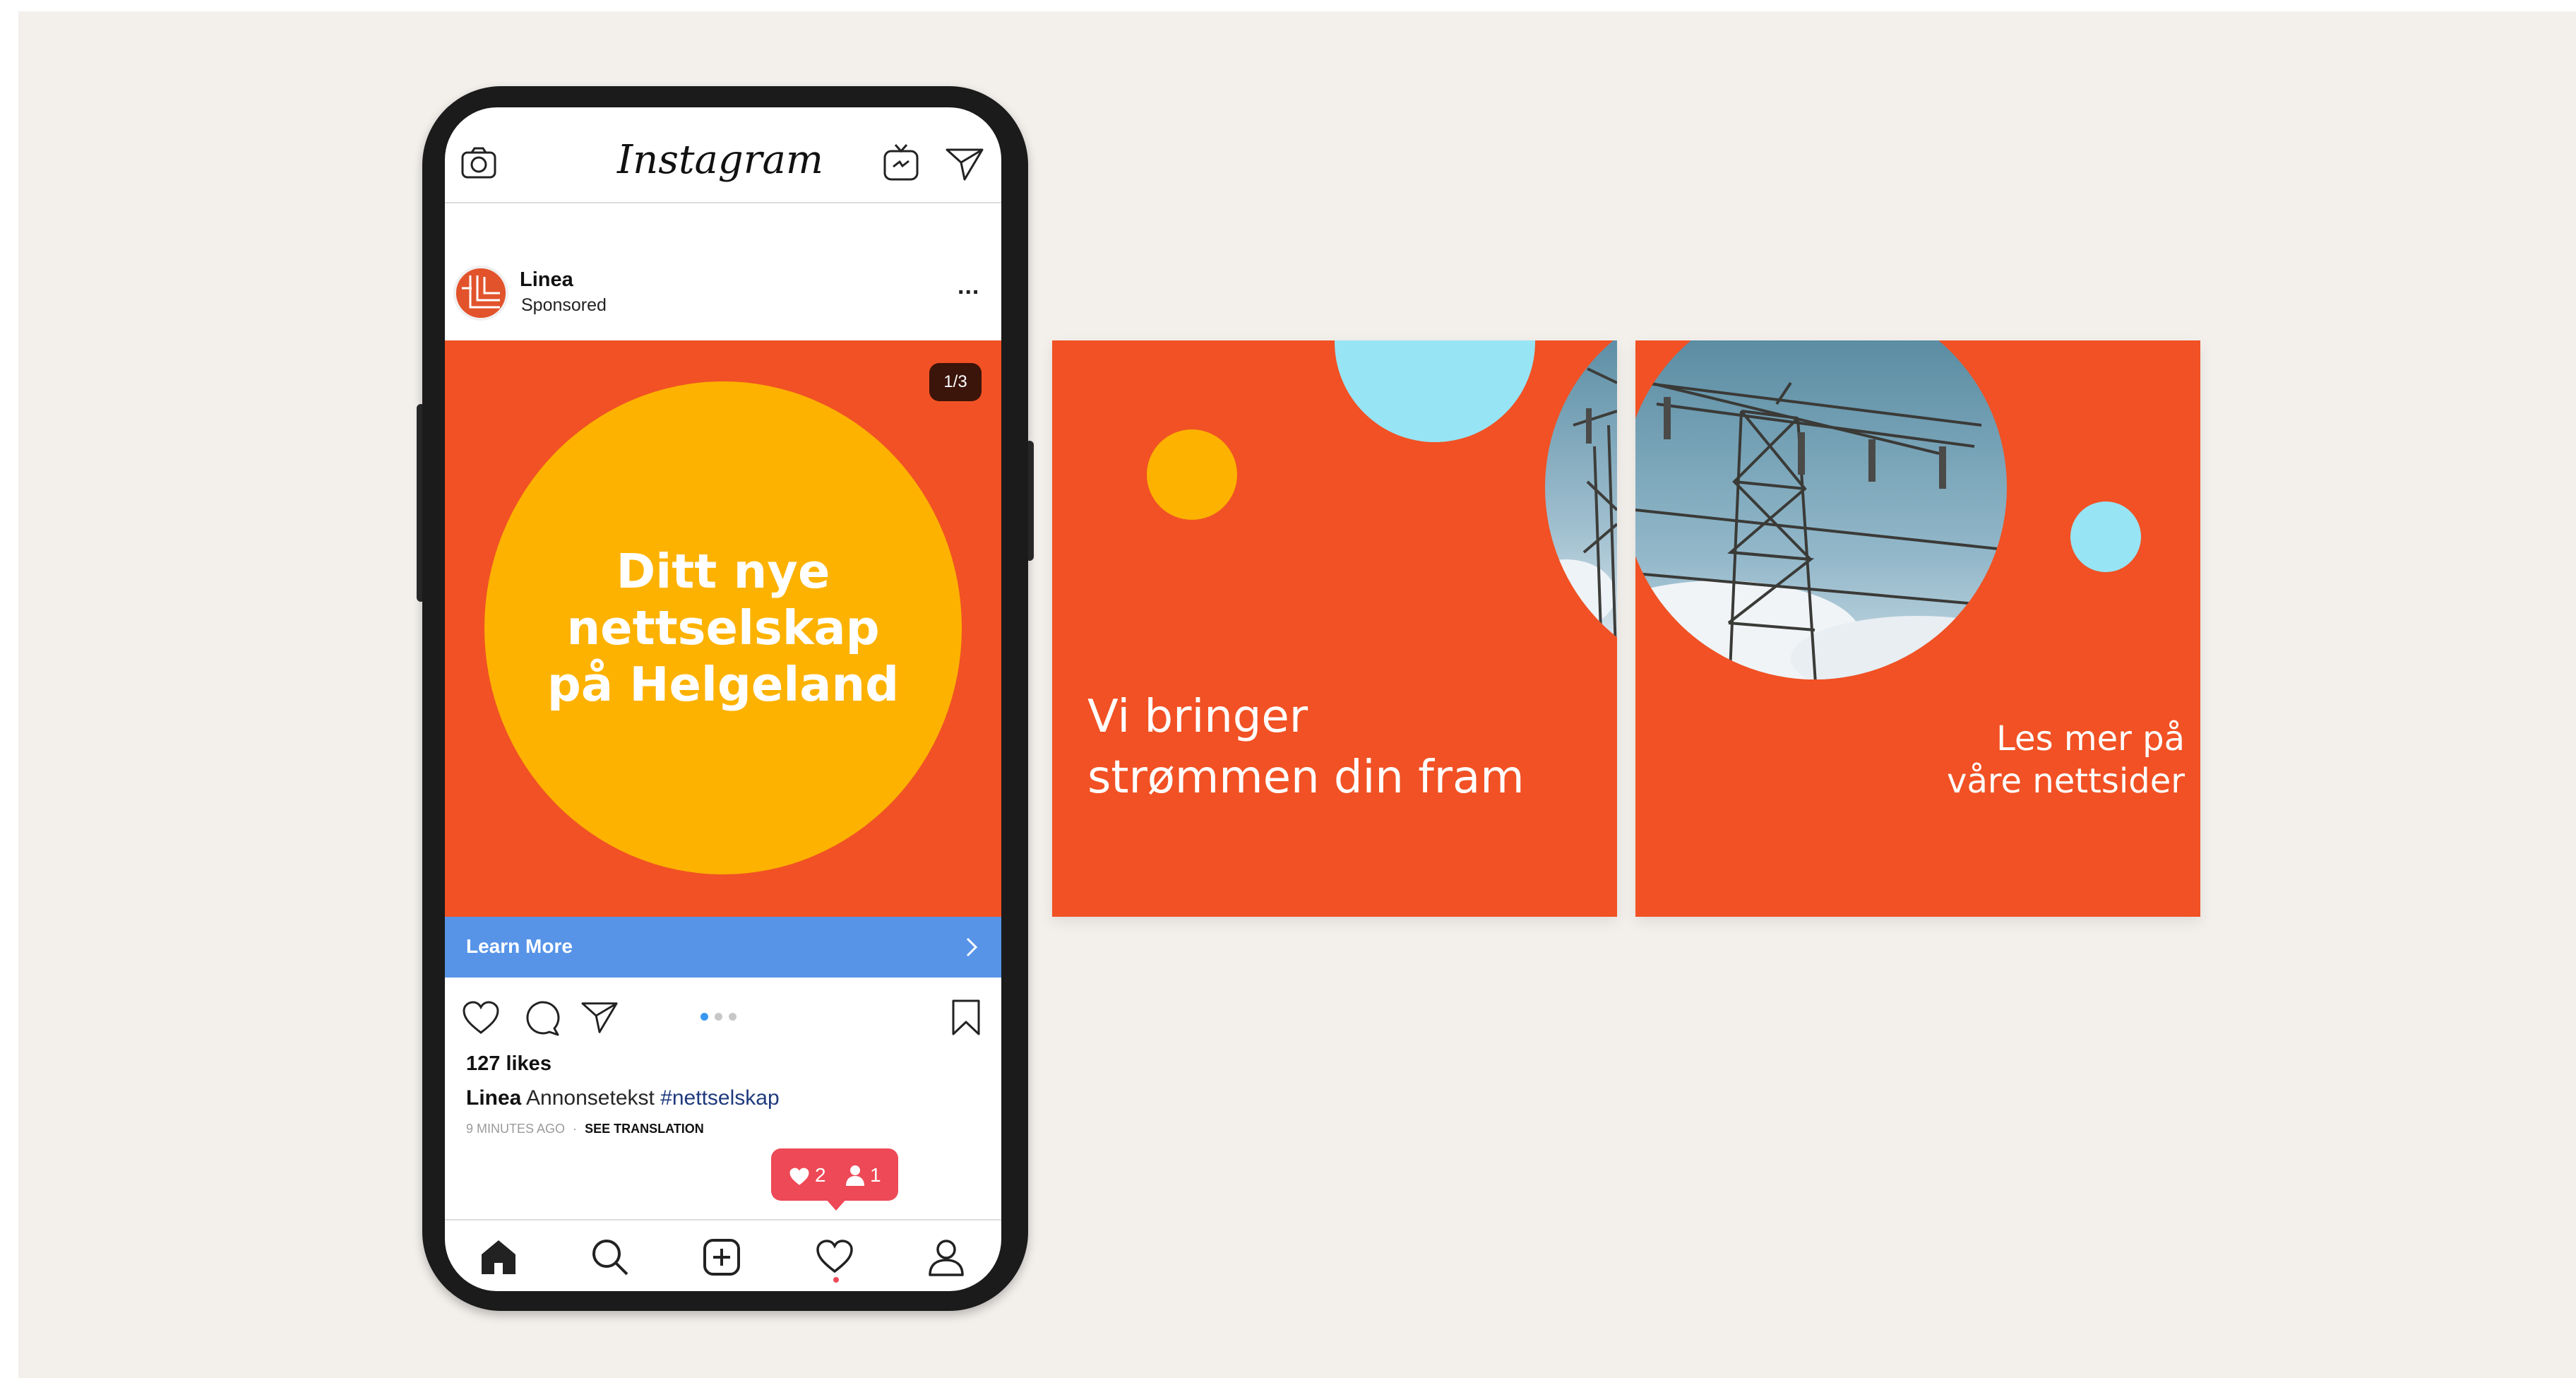 The width and height of the screenshot is (2576, 1378). What do you see at coordinates (599, 1017) in the screenshot?
I see `share-icon` at bounding box center [599, 1017].